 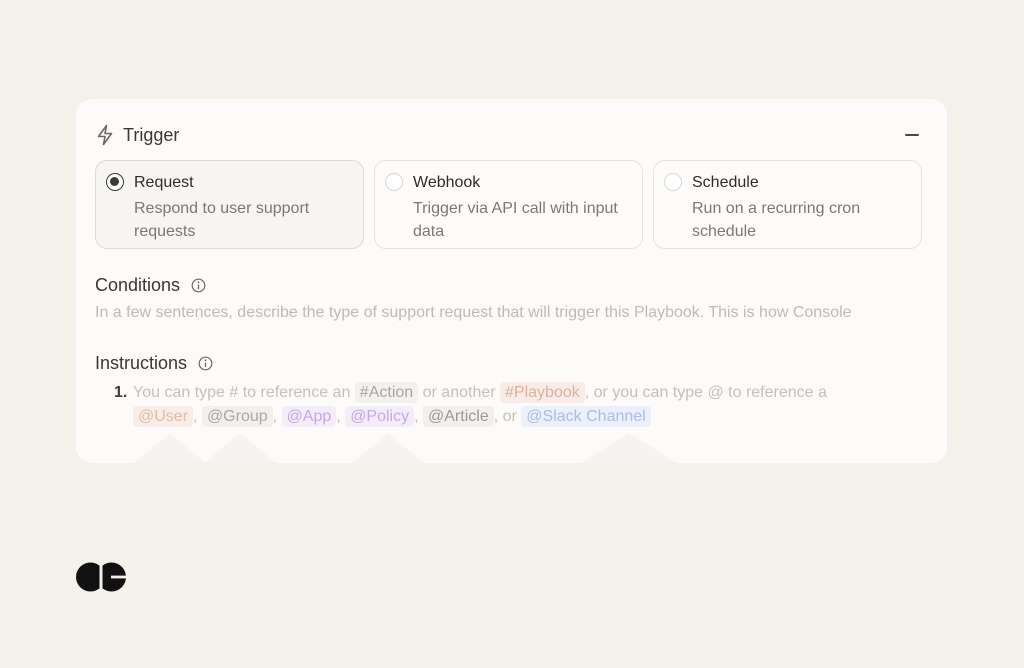 What do you see at coordinates (447, 182) in the screenshot?
I see `option-label: Webhook` at bounding box center [447, 182].